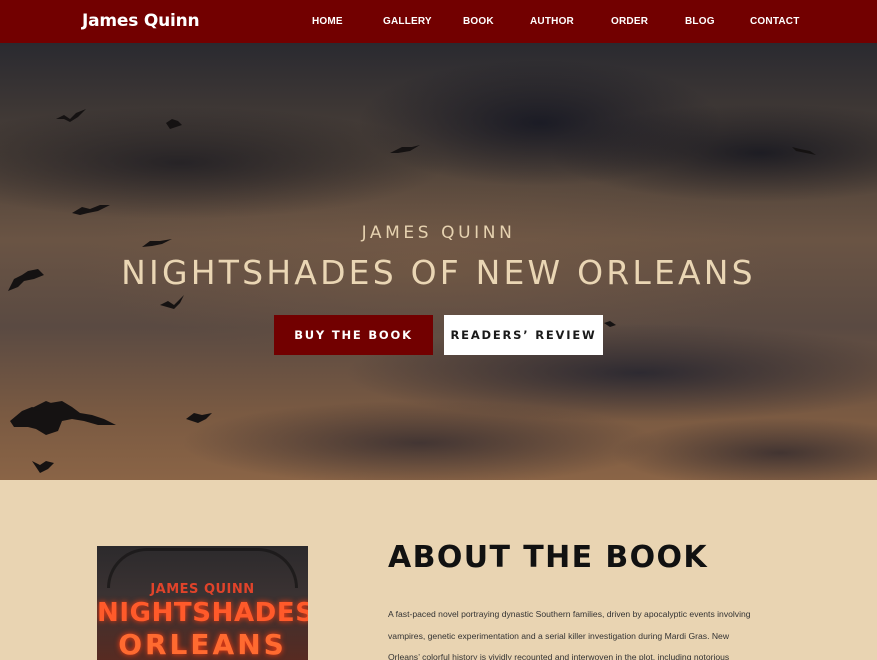 The image size is (877, 660). I want to click on buy-book-button: BUY THE BOOK, so click(353, 335).